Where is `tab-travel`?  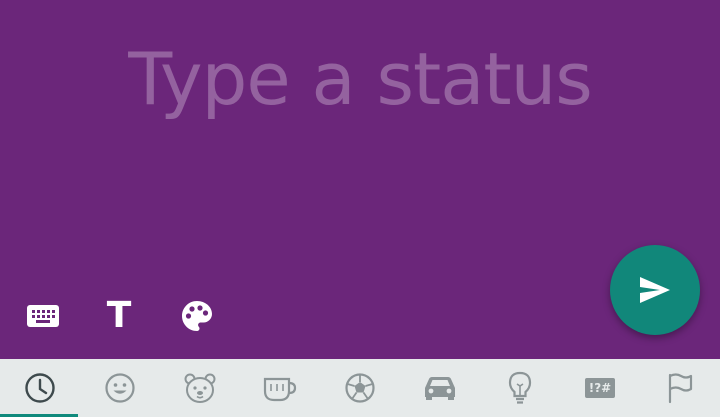
tab-travel is located at coordinates (440, 388).